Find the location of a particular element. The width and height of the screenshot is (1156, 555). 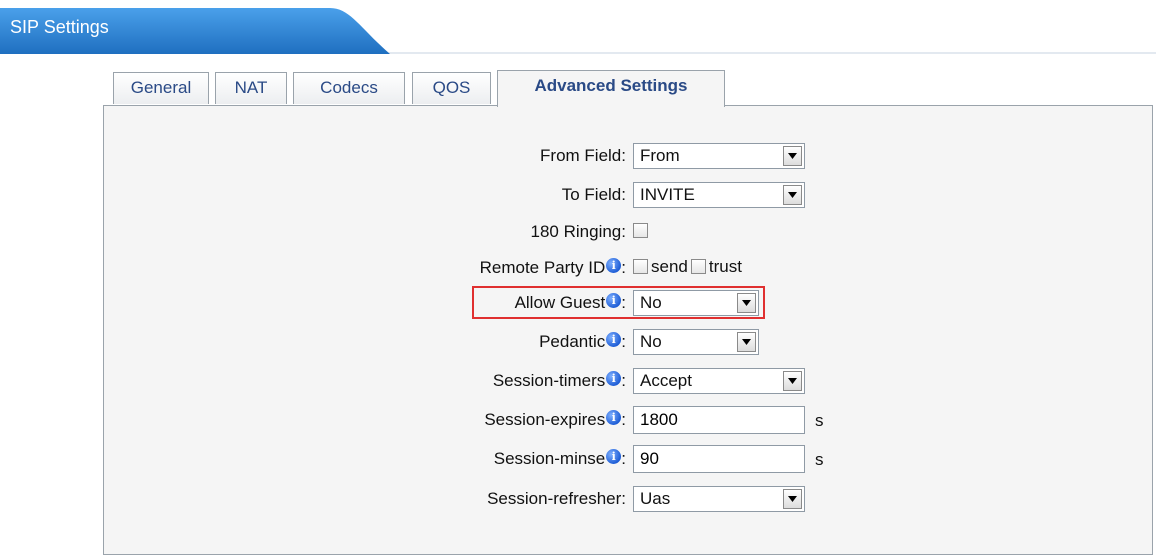

session-expires-label: Session-expires is located at coordinates (545, 419).